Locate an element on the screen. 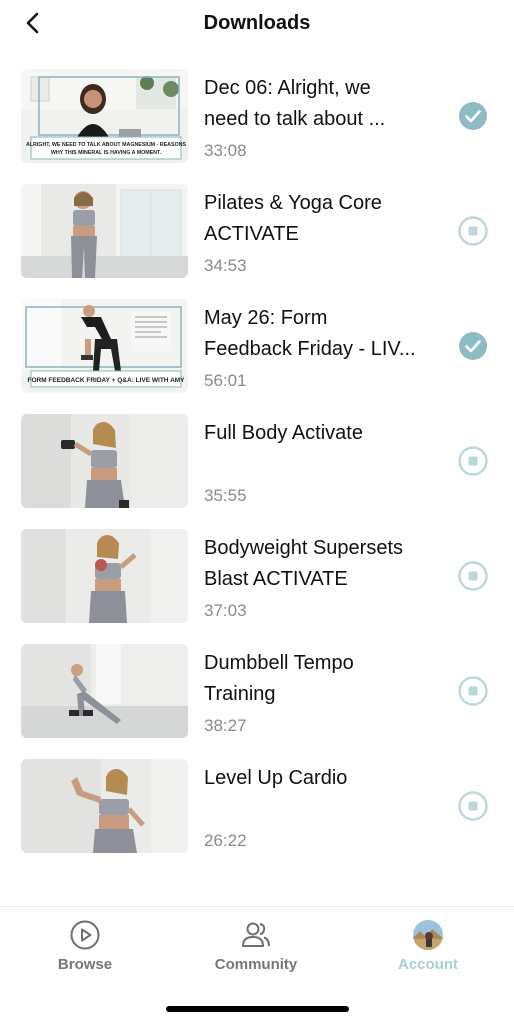 The width and height of the screenshot is (514, 1024). video-title-line: ACTIVATE is located at coordinates (251, 234).